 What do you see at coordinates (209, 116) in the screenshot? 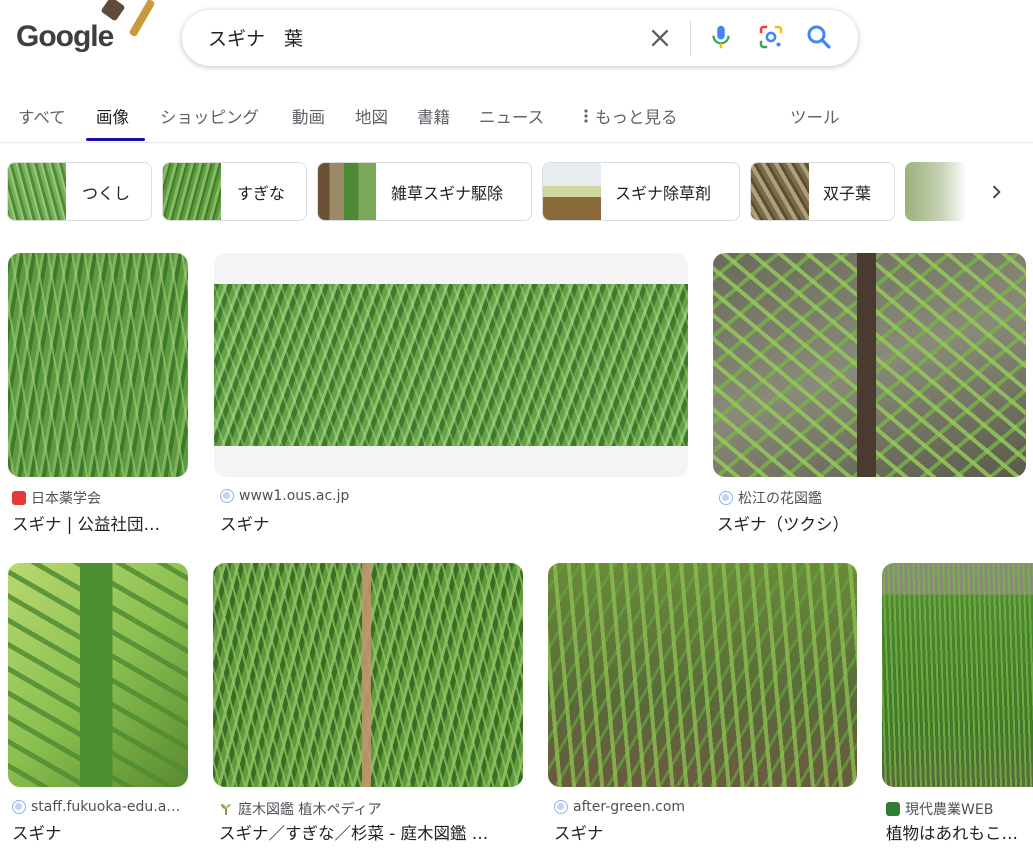
I see `tab-shopping: ショッピング` at bounding box center [209, 116].